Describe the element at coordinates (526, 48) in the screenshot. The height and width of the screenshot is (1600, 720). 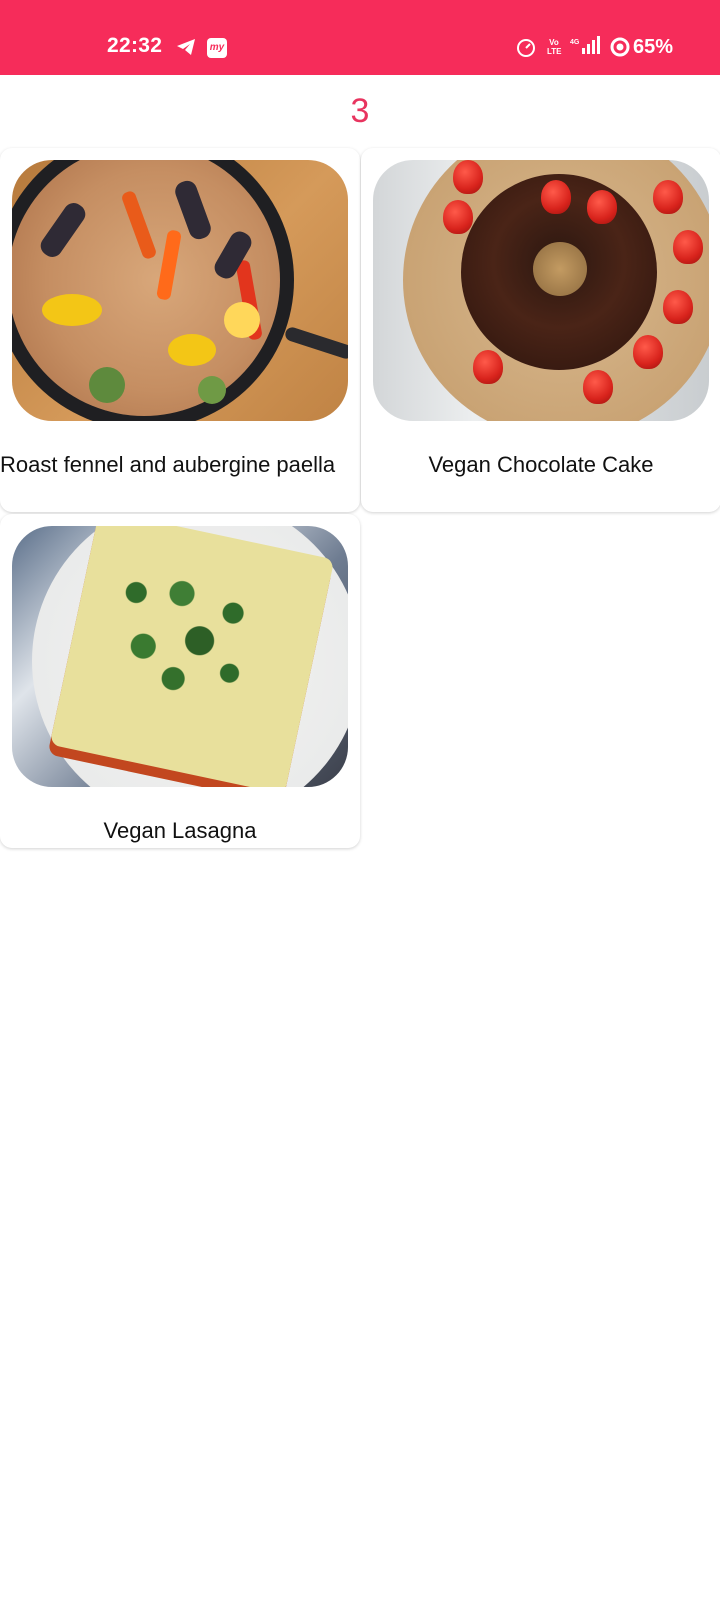
I see `data-speed-icon` at that location.